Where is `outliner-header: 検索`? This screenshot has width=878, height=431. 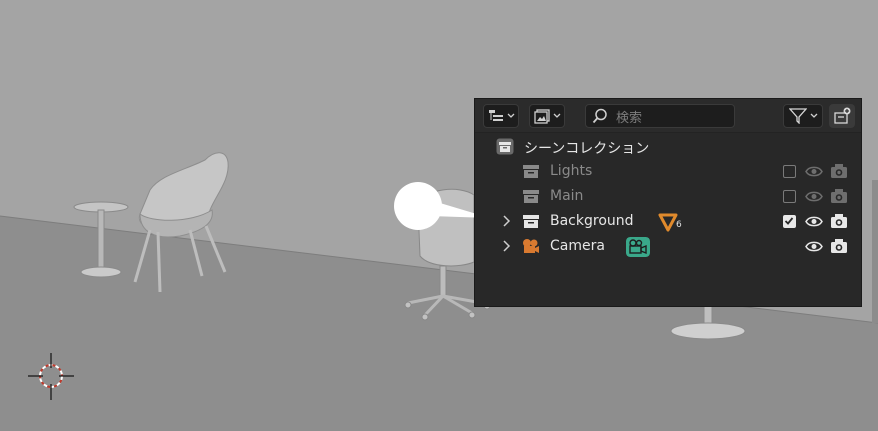
outliner-header: 検索 is located at coordinates (668, 116).